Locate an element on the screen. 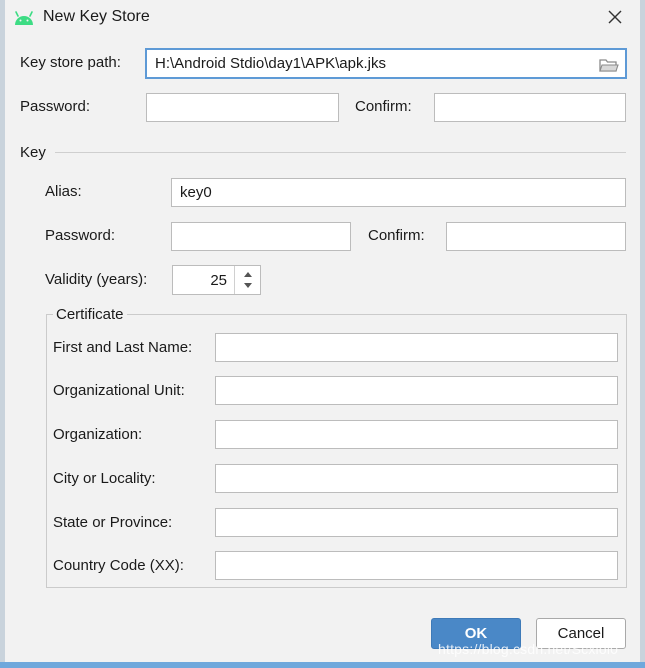 Image resolution: width=645 pixels, height=668 pixels. close-icon is located at coordinates (615, 17).